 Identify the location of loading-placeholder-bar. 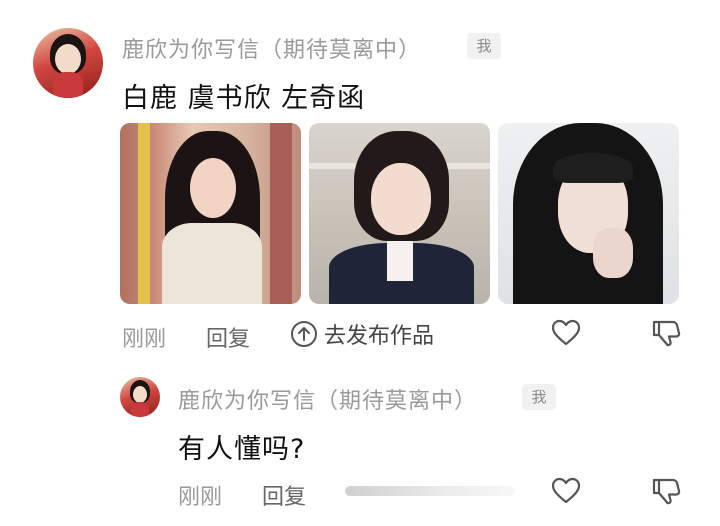
(430, 491).